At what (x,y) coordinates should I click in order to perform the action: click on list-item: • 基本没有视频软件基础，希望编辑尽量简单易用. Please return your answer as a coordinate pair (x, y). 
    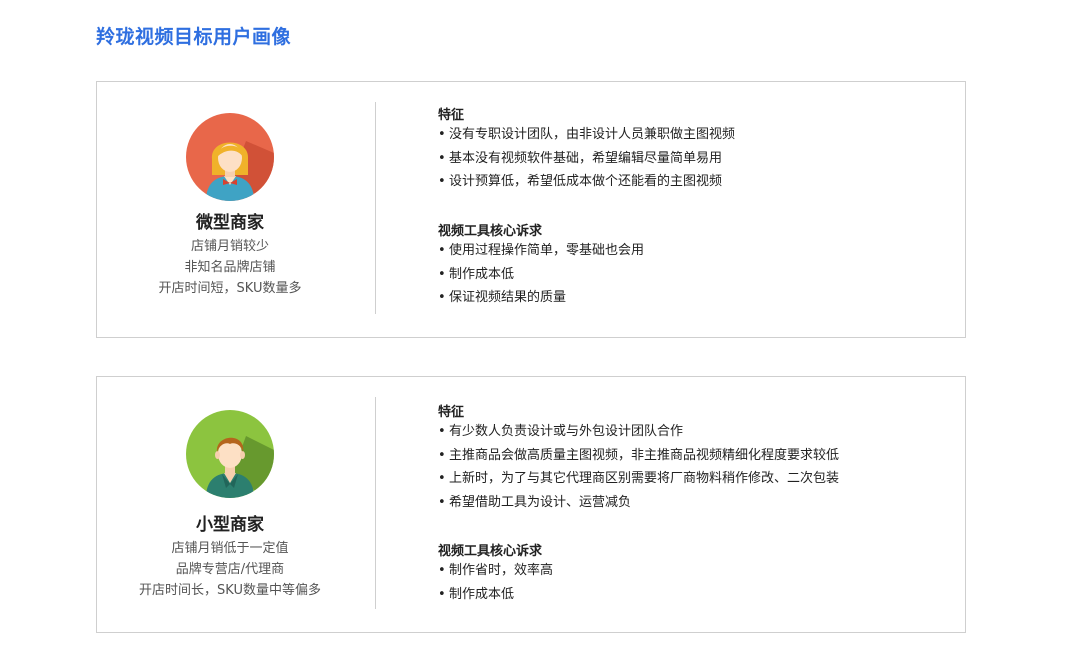
    Looking at the image, I should click on (580, 158).